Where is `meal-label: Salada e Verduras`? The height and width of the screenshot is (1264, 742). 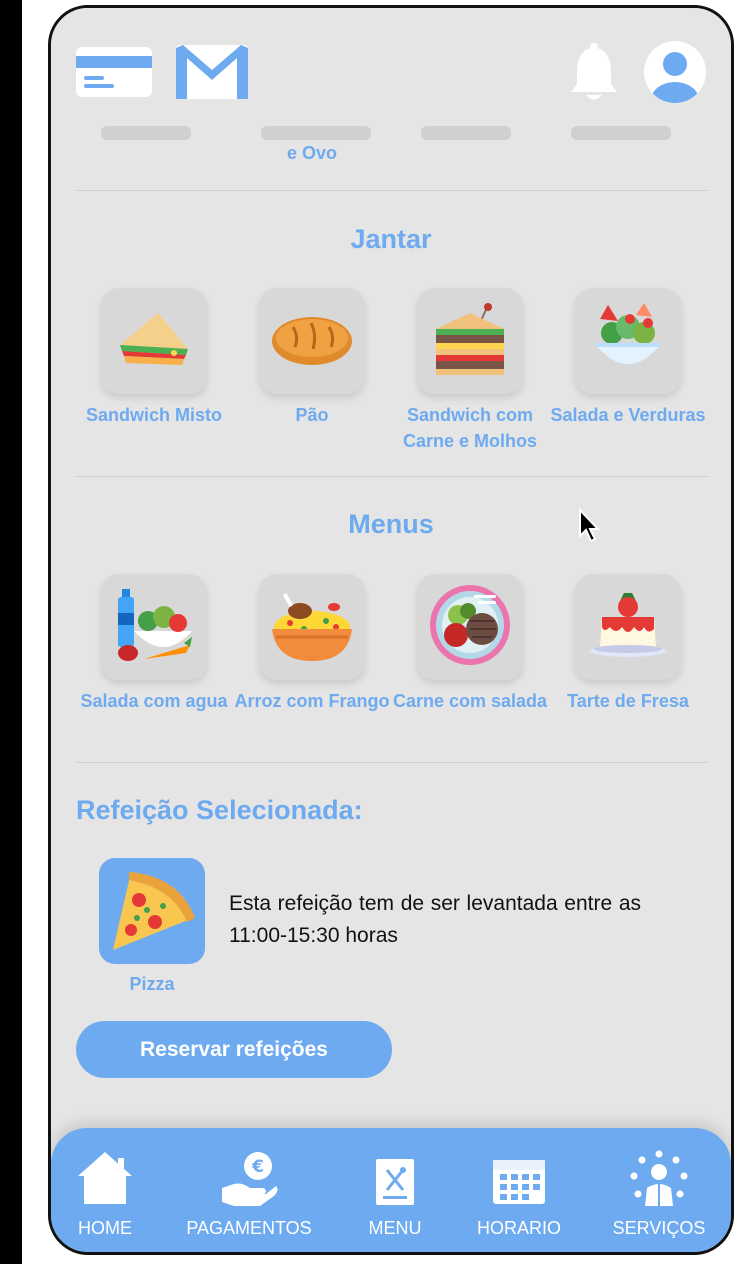 meal-label: Salada e Verduras is located at coordinates (628, 415).